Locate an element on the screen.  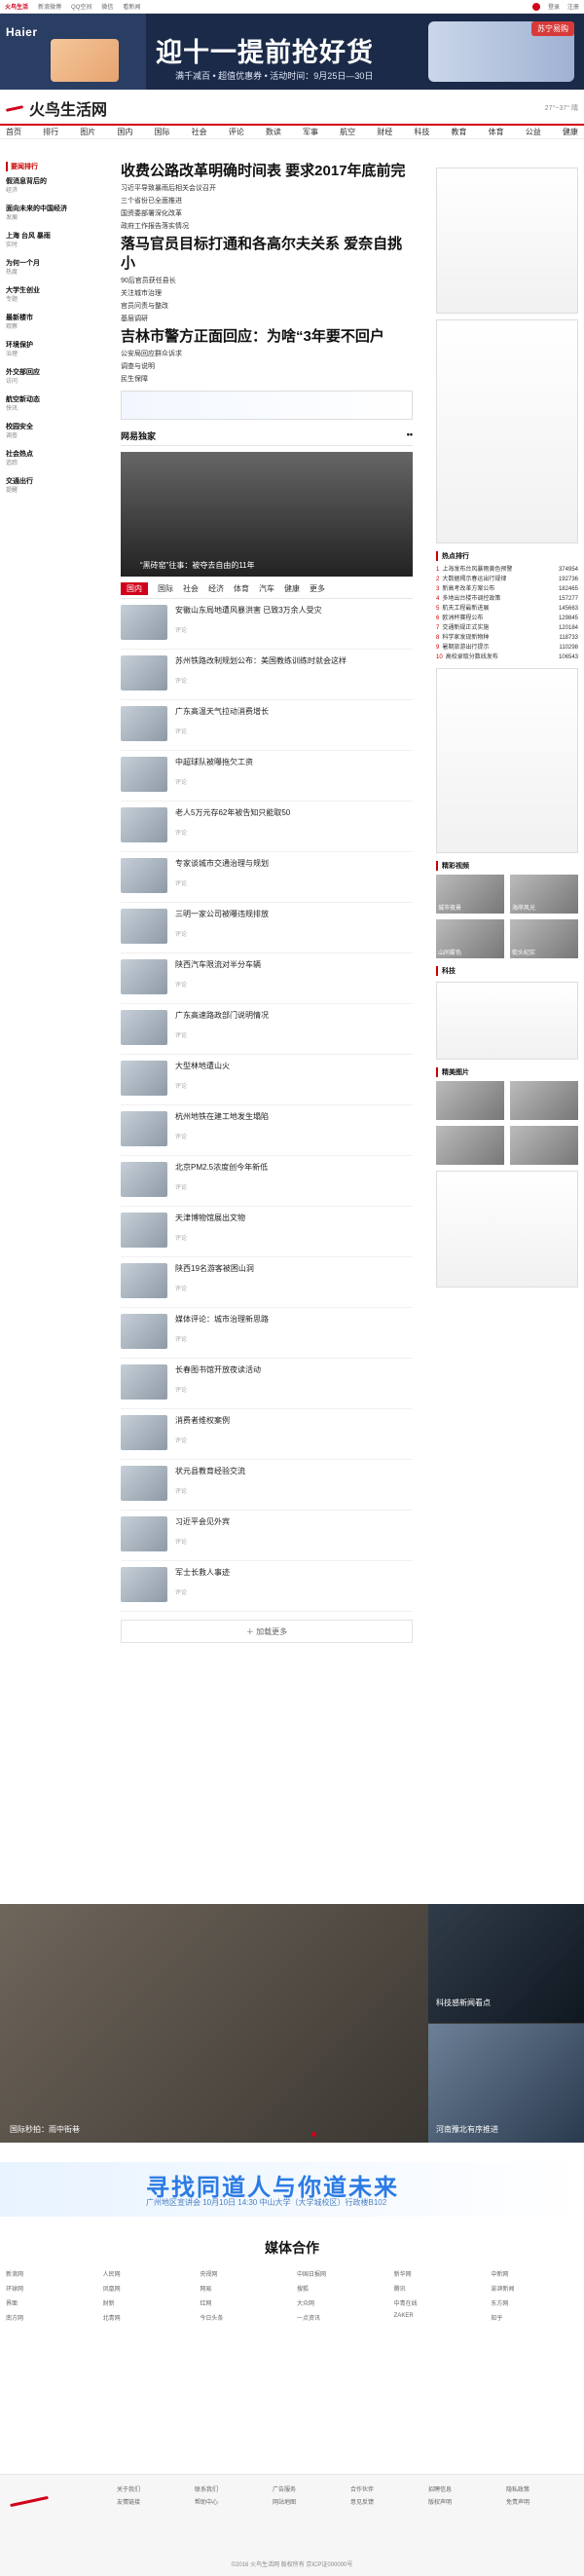
inline-ad-bar is located at coordinates (267, 405).